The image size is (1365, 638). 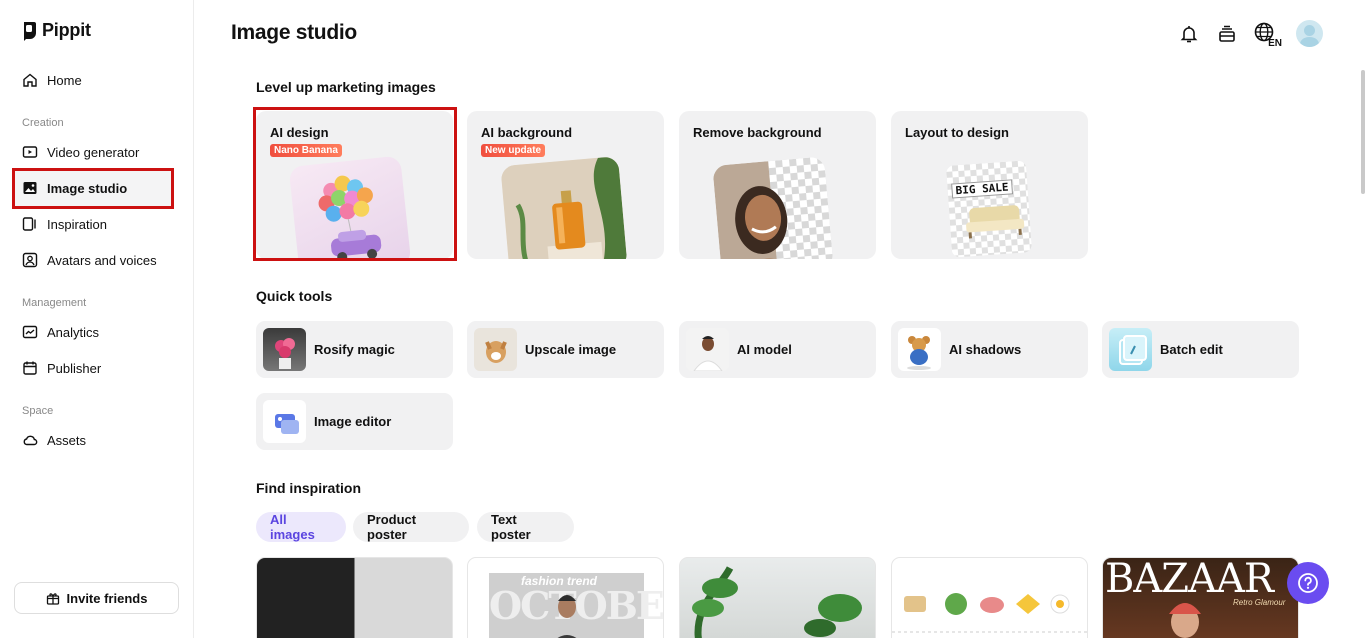 What do you see at coordinates (294, 296) in the screenshot?
I see `section-title-quick-tools: Quick tools` at bounding box center [294, 296].